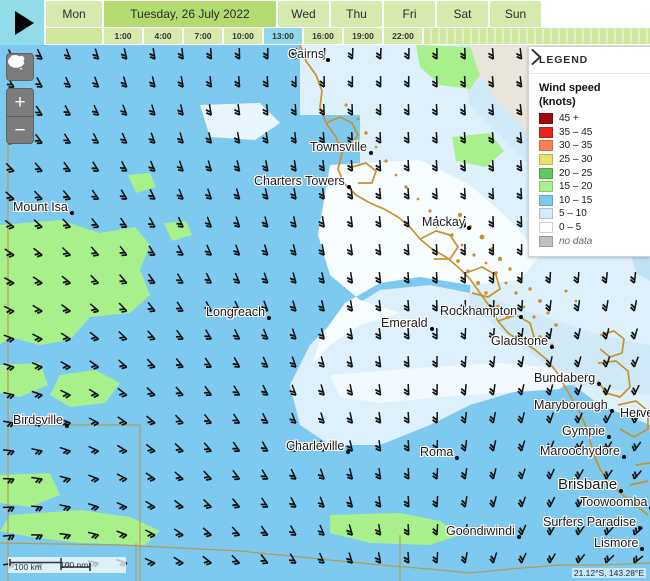  What do you see at coordinates (163, 36) in the screenshot?
I see `hour-cell-1: 4:00` at bounding box center [163, 36].